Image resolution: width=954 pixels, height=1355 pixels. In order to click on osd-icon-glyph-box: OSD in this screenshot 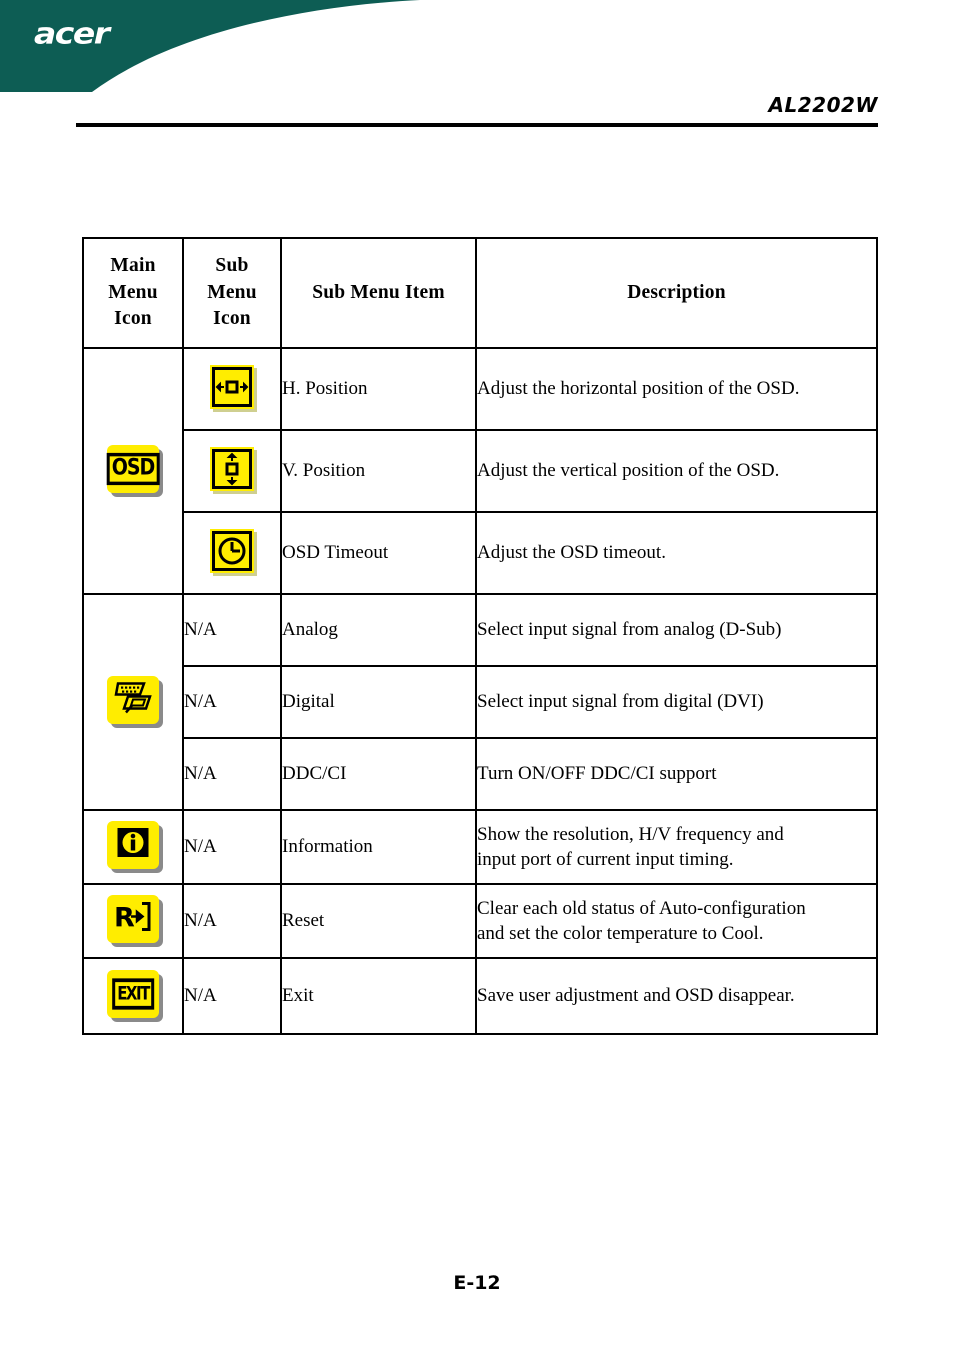, I will do `click(133, 468)`.